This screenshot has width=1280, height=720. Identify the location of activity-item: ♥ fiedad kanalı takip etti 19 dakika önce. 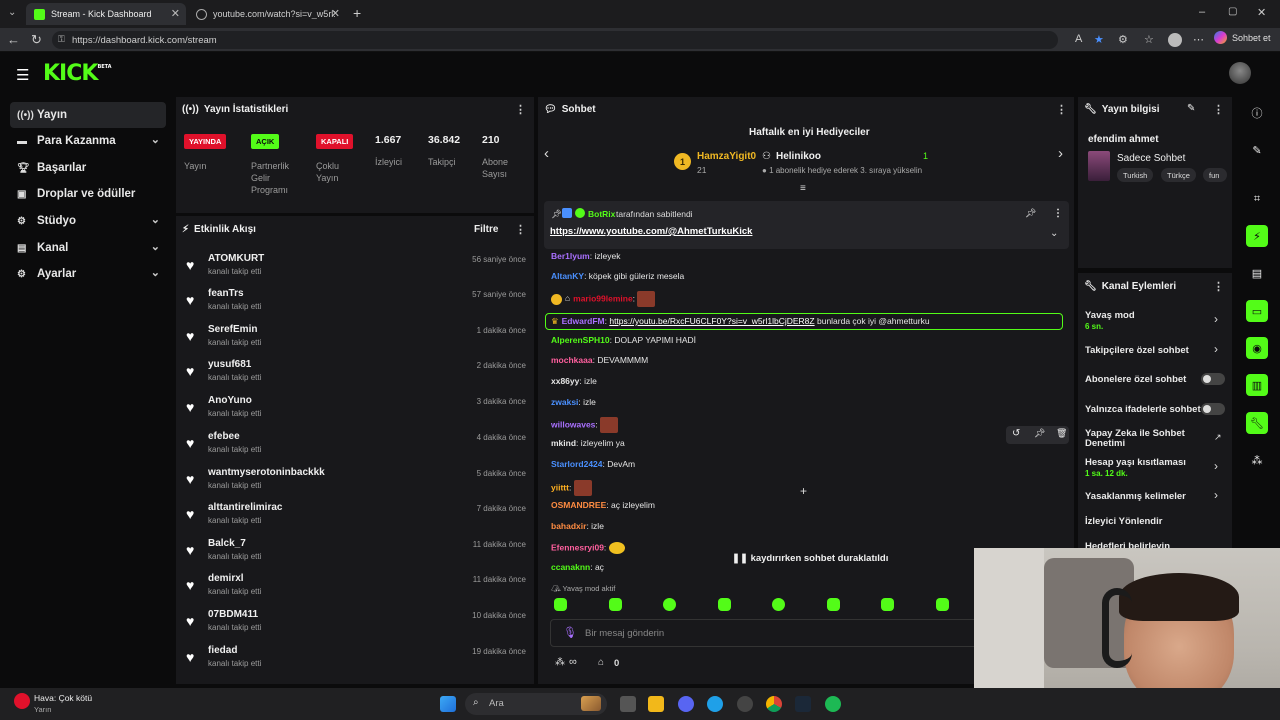
(356, 662).